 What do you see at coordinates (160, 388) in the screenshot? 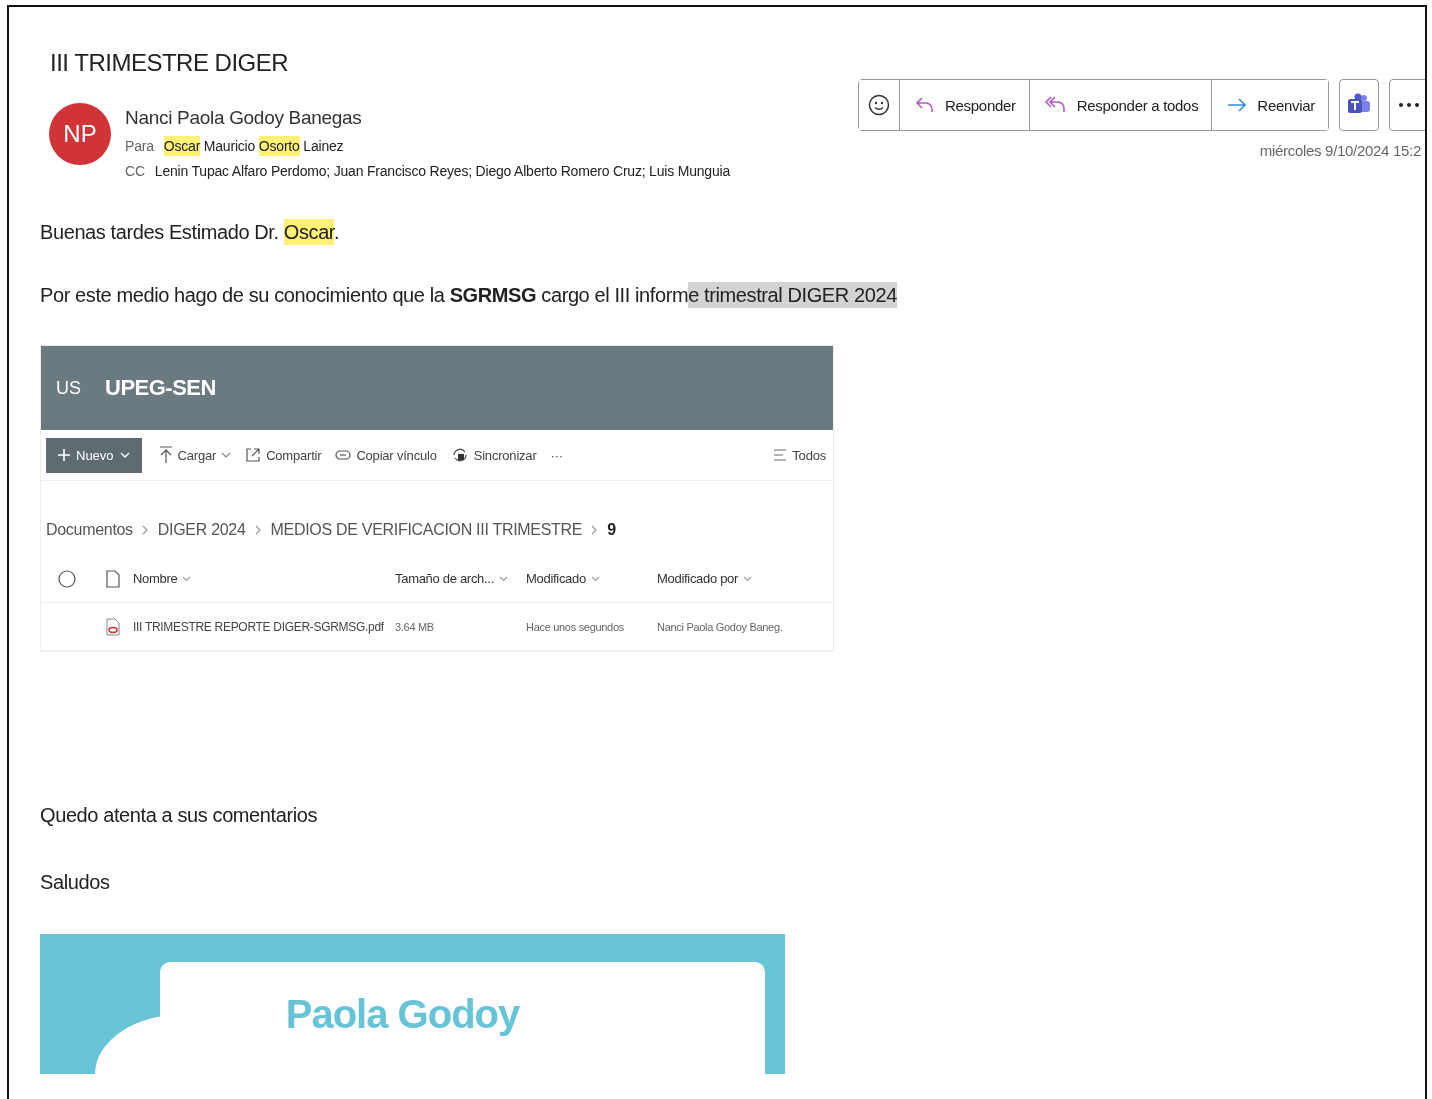
I see `site-name: UPEG-SEN` at bounding box center [160, 388].